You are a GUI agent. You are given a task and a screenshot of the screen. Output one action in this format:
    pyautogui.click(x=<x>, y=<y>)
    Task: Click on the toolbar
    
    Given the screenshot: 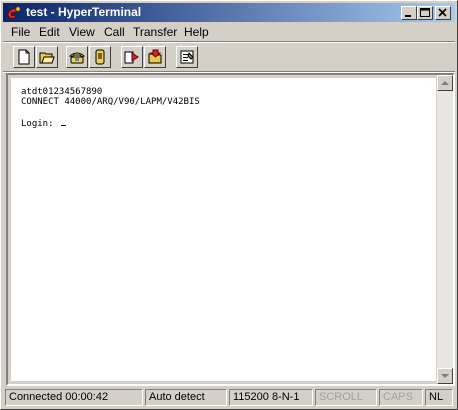 What is the action you would take?
    pyautogui.click(x=229, y=57)
    